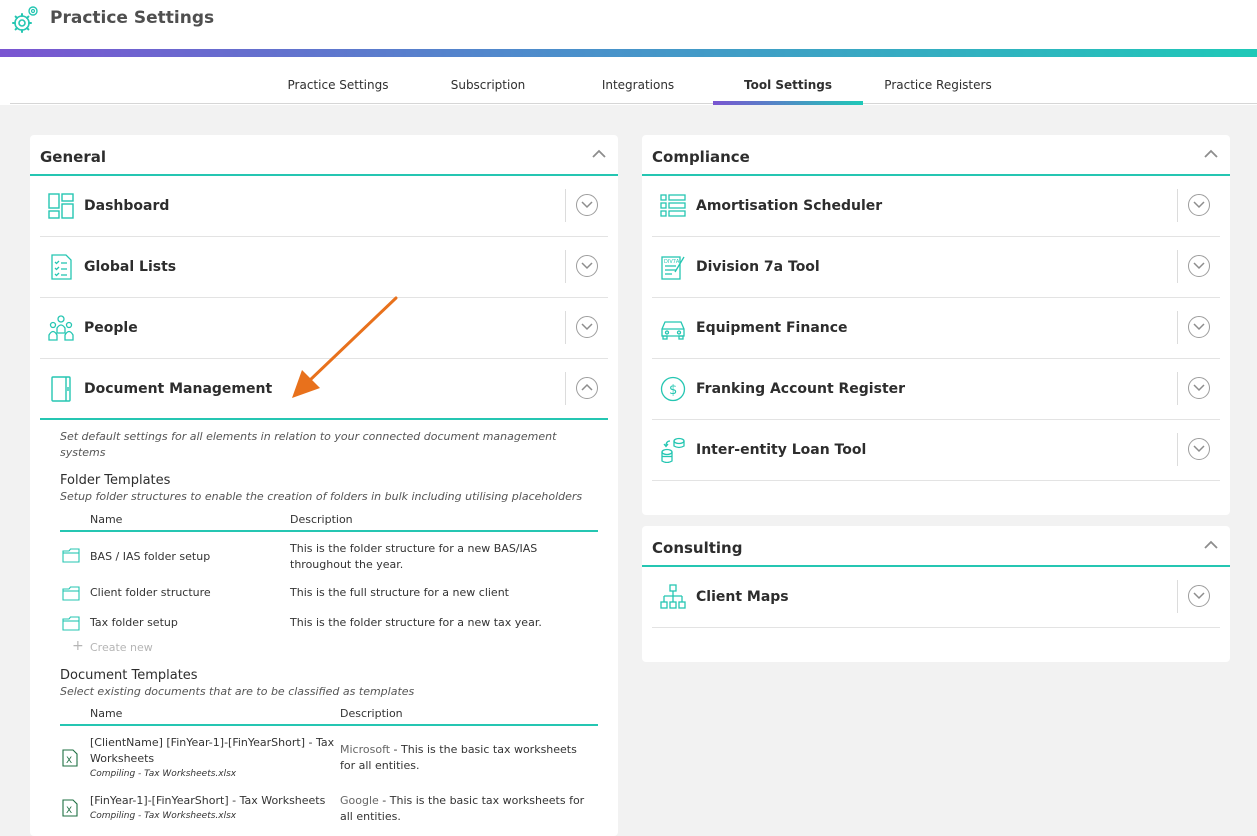 This screenshot has height=836, width=1257. Describe the element at coordinates (338, 85) in the screenshot. I see `tab-practice-settings: Practice Settings` at that location.